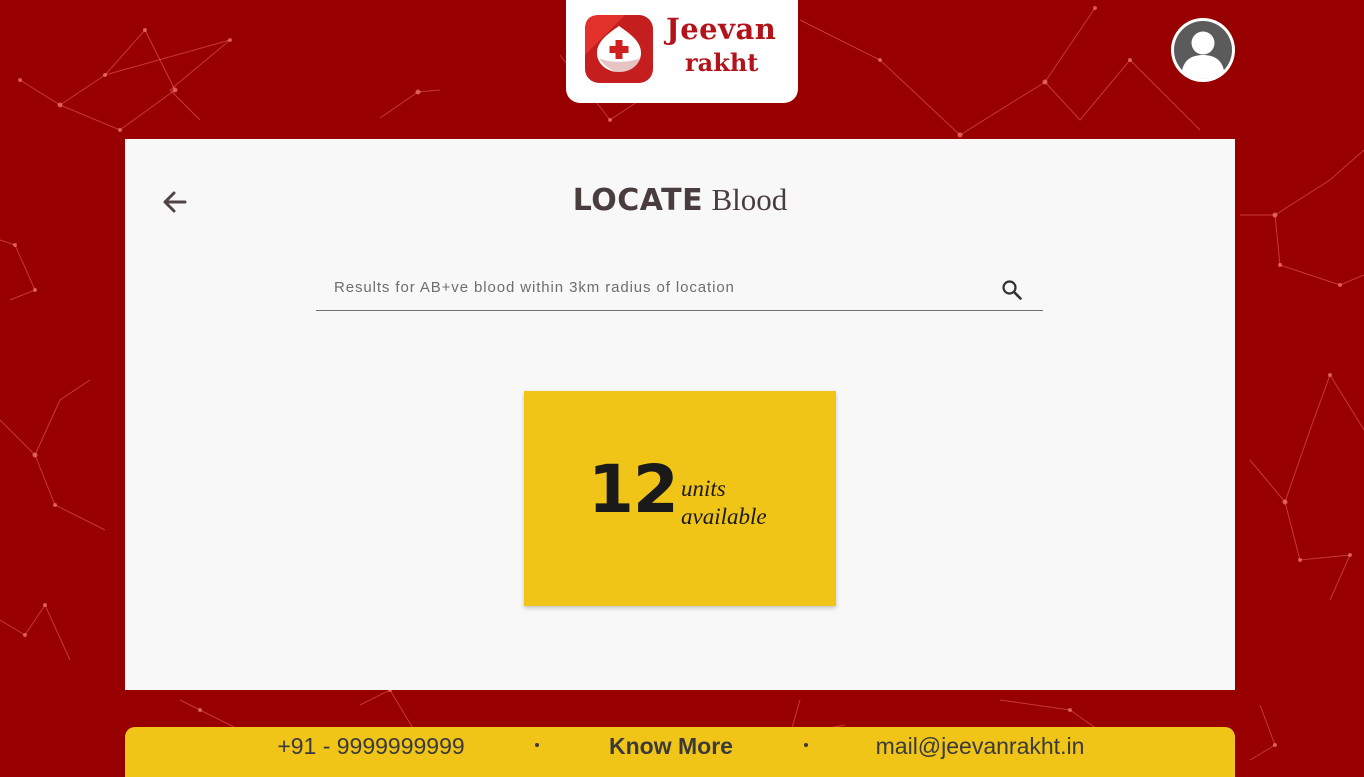  Describe the element at coordinates (724, 503) in the screenshot. I see `units-label: units available` at that location.